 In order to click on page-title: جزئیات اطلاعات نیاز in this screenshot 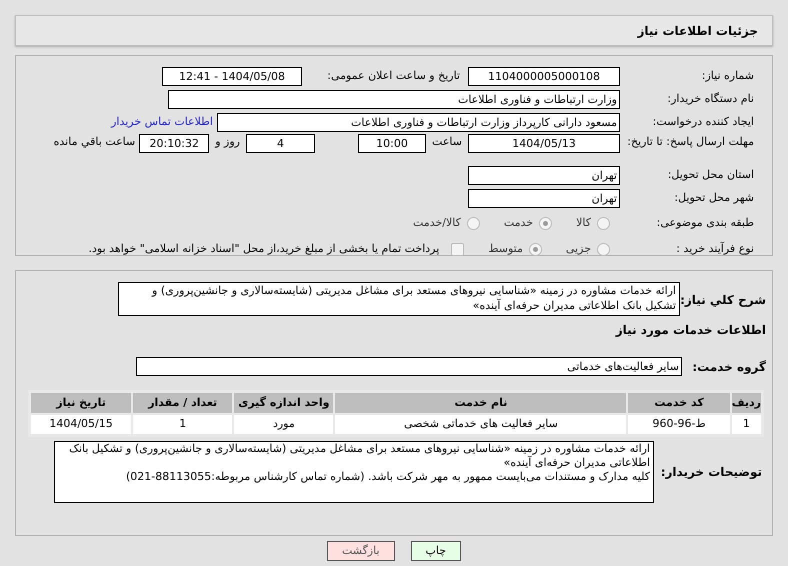, I will do `click(697, 31)`.